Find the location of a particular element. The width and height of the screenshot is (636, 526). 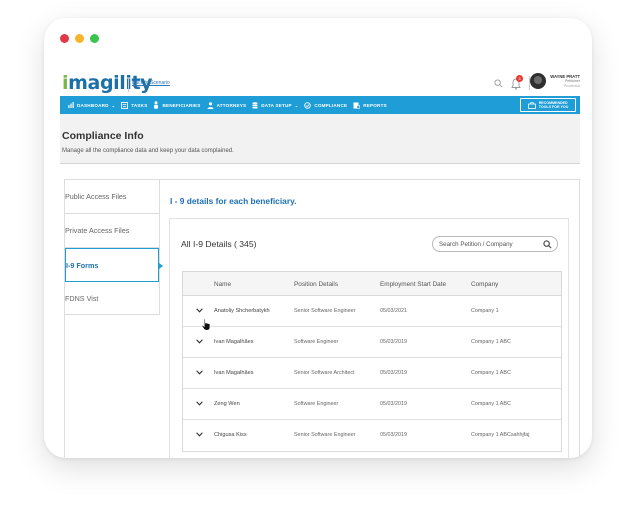

search-box is located at coordinates (495, 244).